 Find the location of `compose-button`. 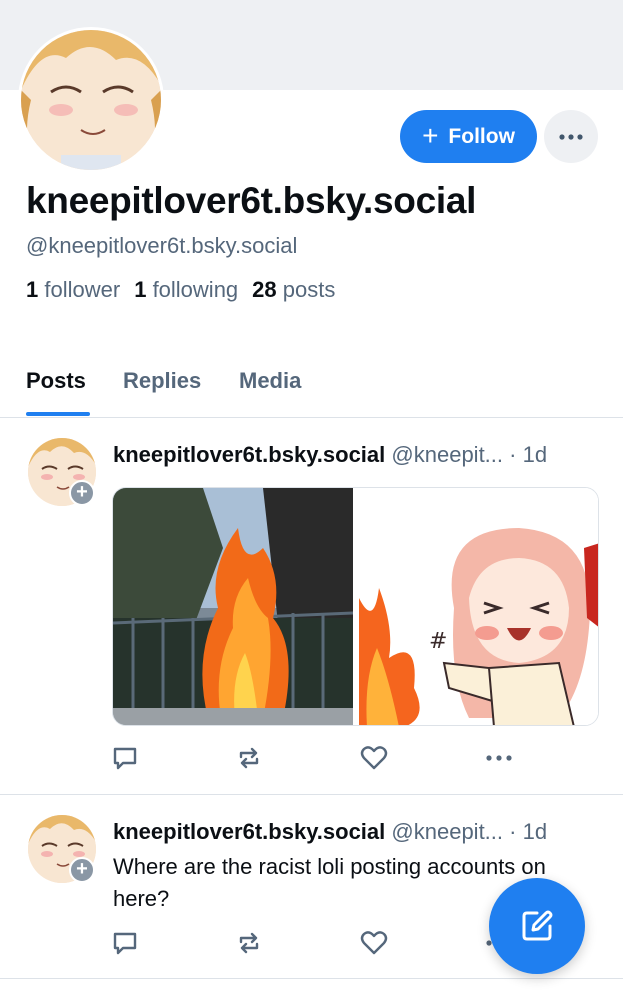

compose-button is located at coordinates (537, 926).